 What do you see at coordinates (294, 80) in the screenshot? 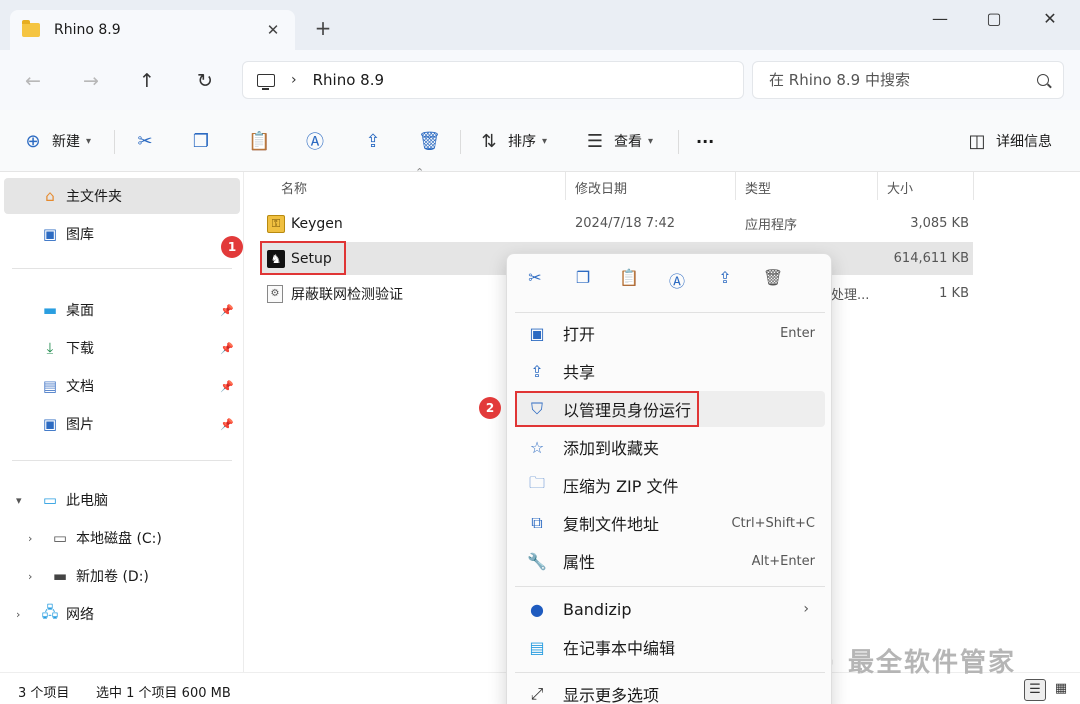
I see `breadcrumb-chevron-icon: ›` at bounding box center [294, 80].